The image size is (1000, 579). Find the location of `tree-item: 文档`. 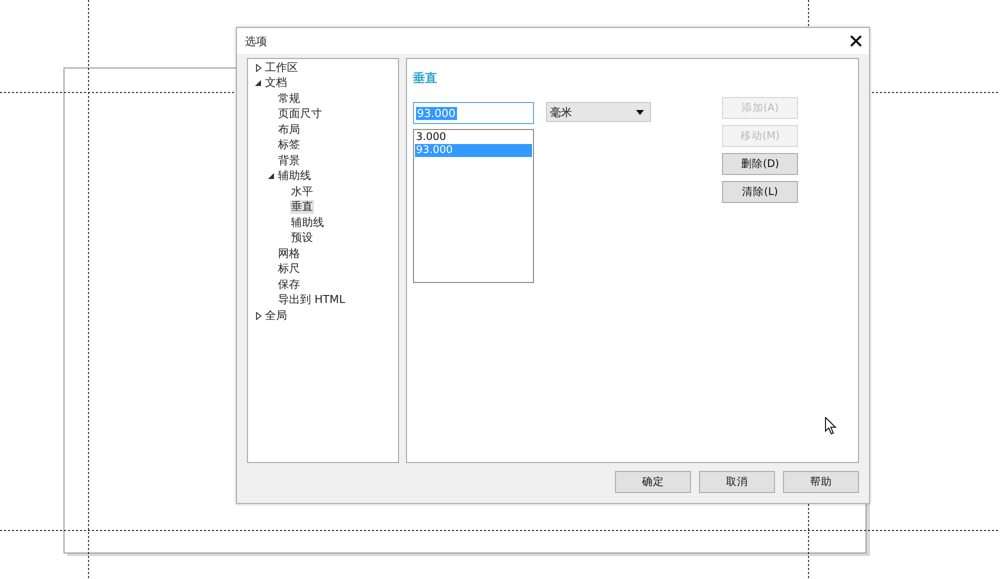

tree-item: 文档 is located at coordinates (276, 83).